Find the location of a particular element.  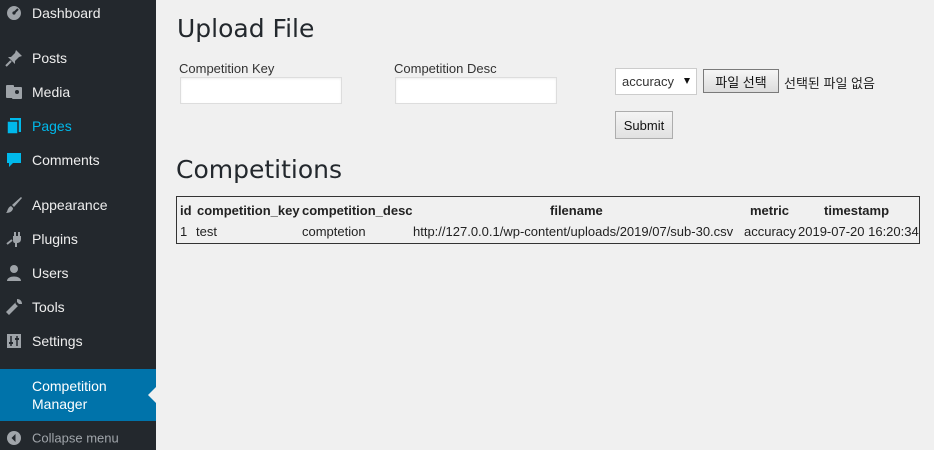

menu-plugins-label: Plugins is located at coordinates (55, 239).